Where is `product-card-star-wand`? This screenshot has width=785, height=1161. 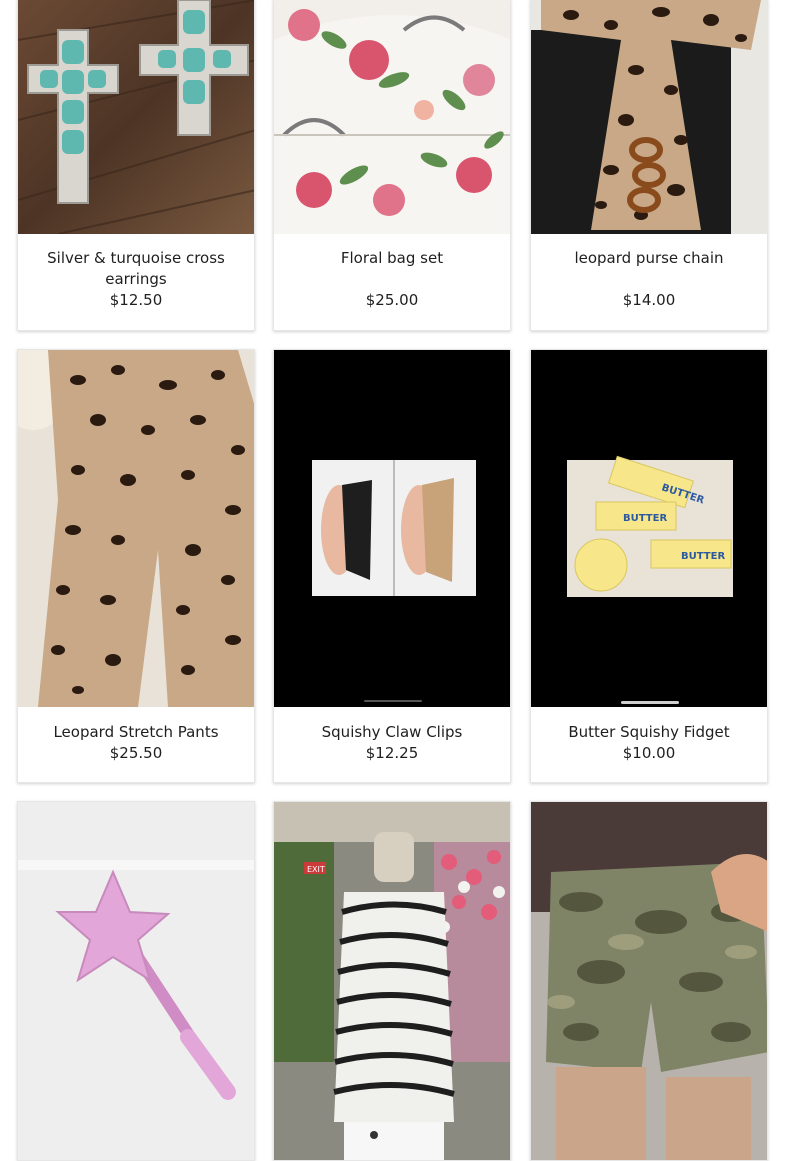 product-card-star-wand is located at coordinates (136, 981).